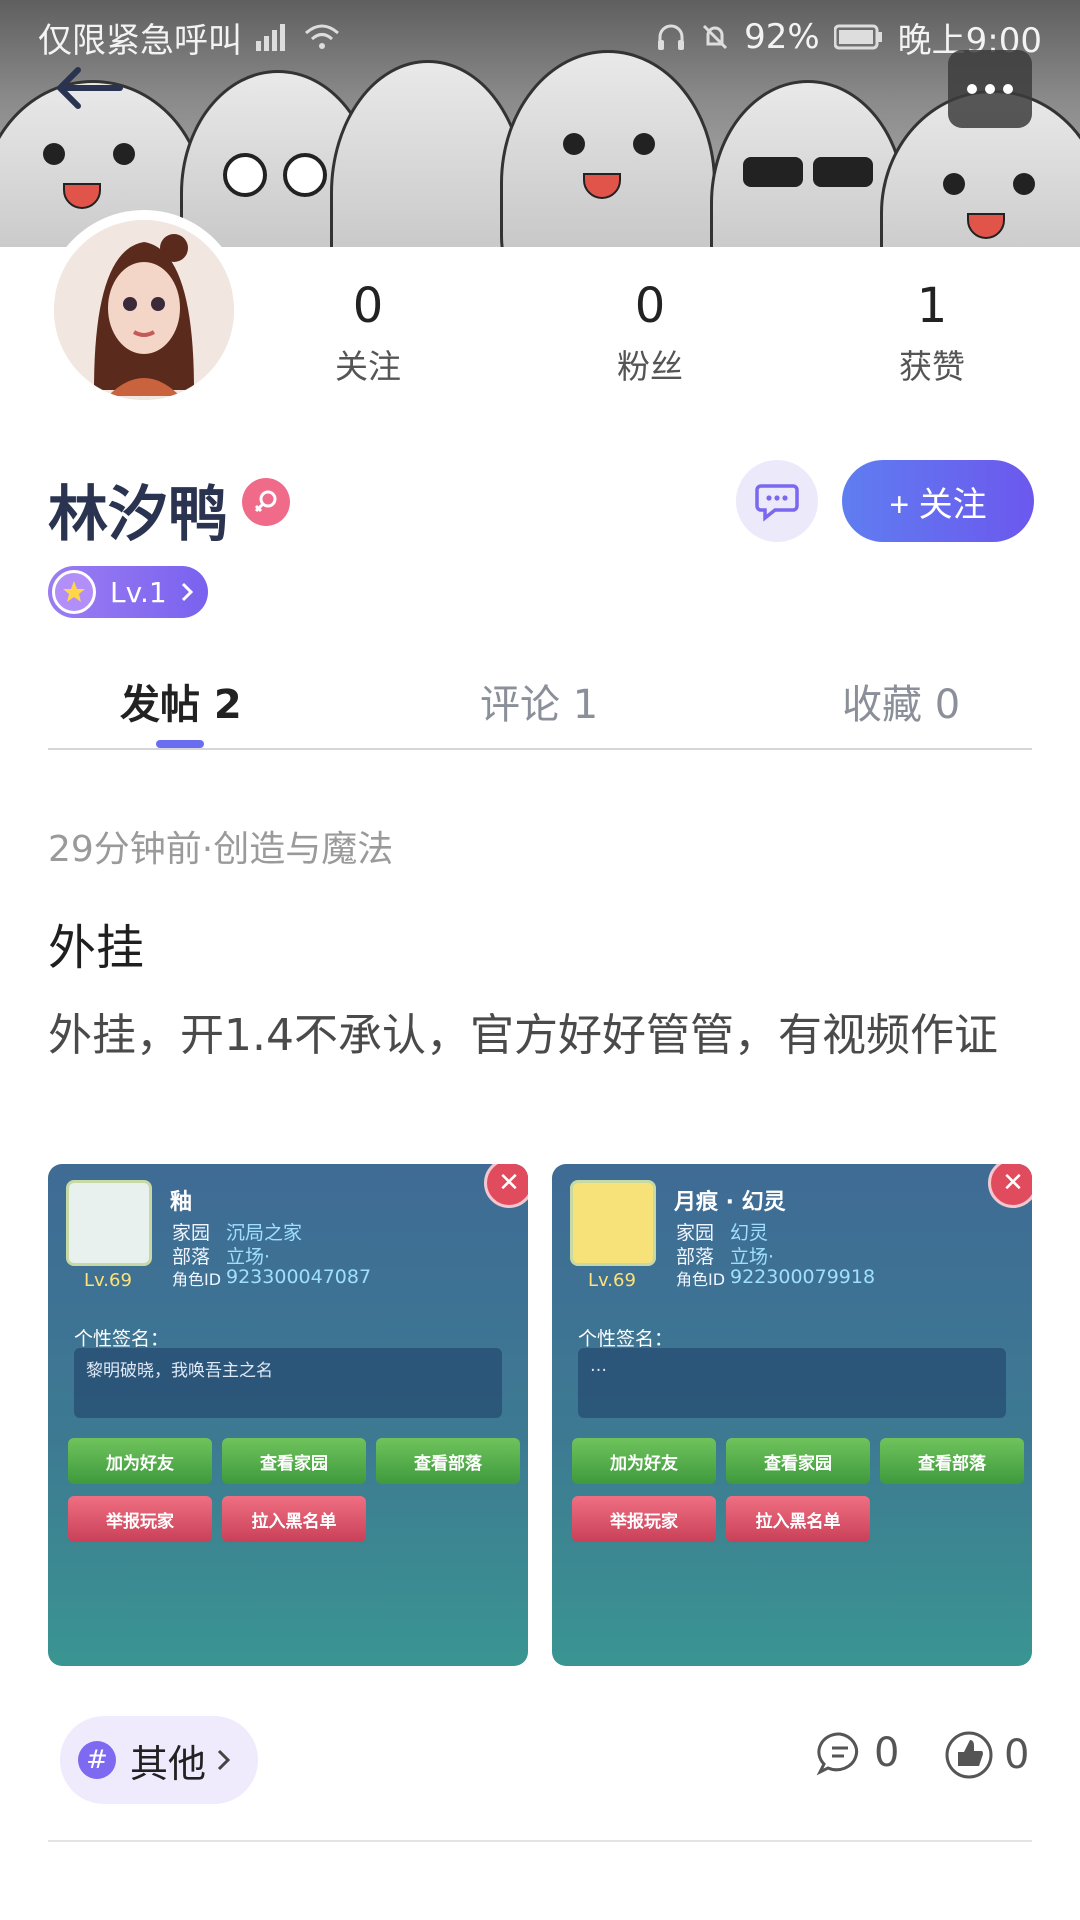  I want to click on headphone-icon, so click(671, 37).